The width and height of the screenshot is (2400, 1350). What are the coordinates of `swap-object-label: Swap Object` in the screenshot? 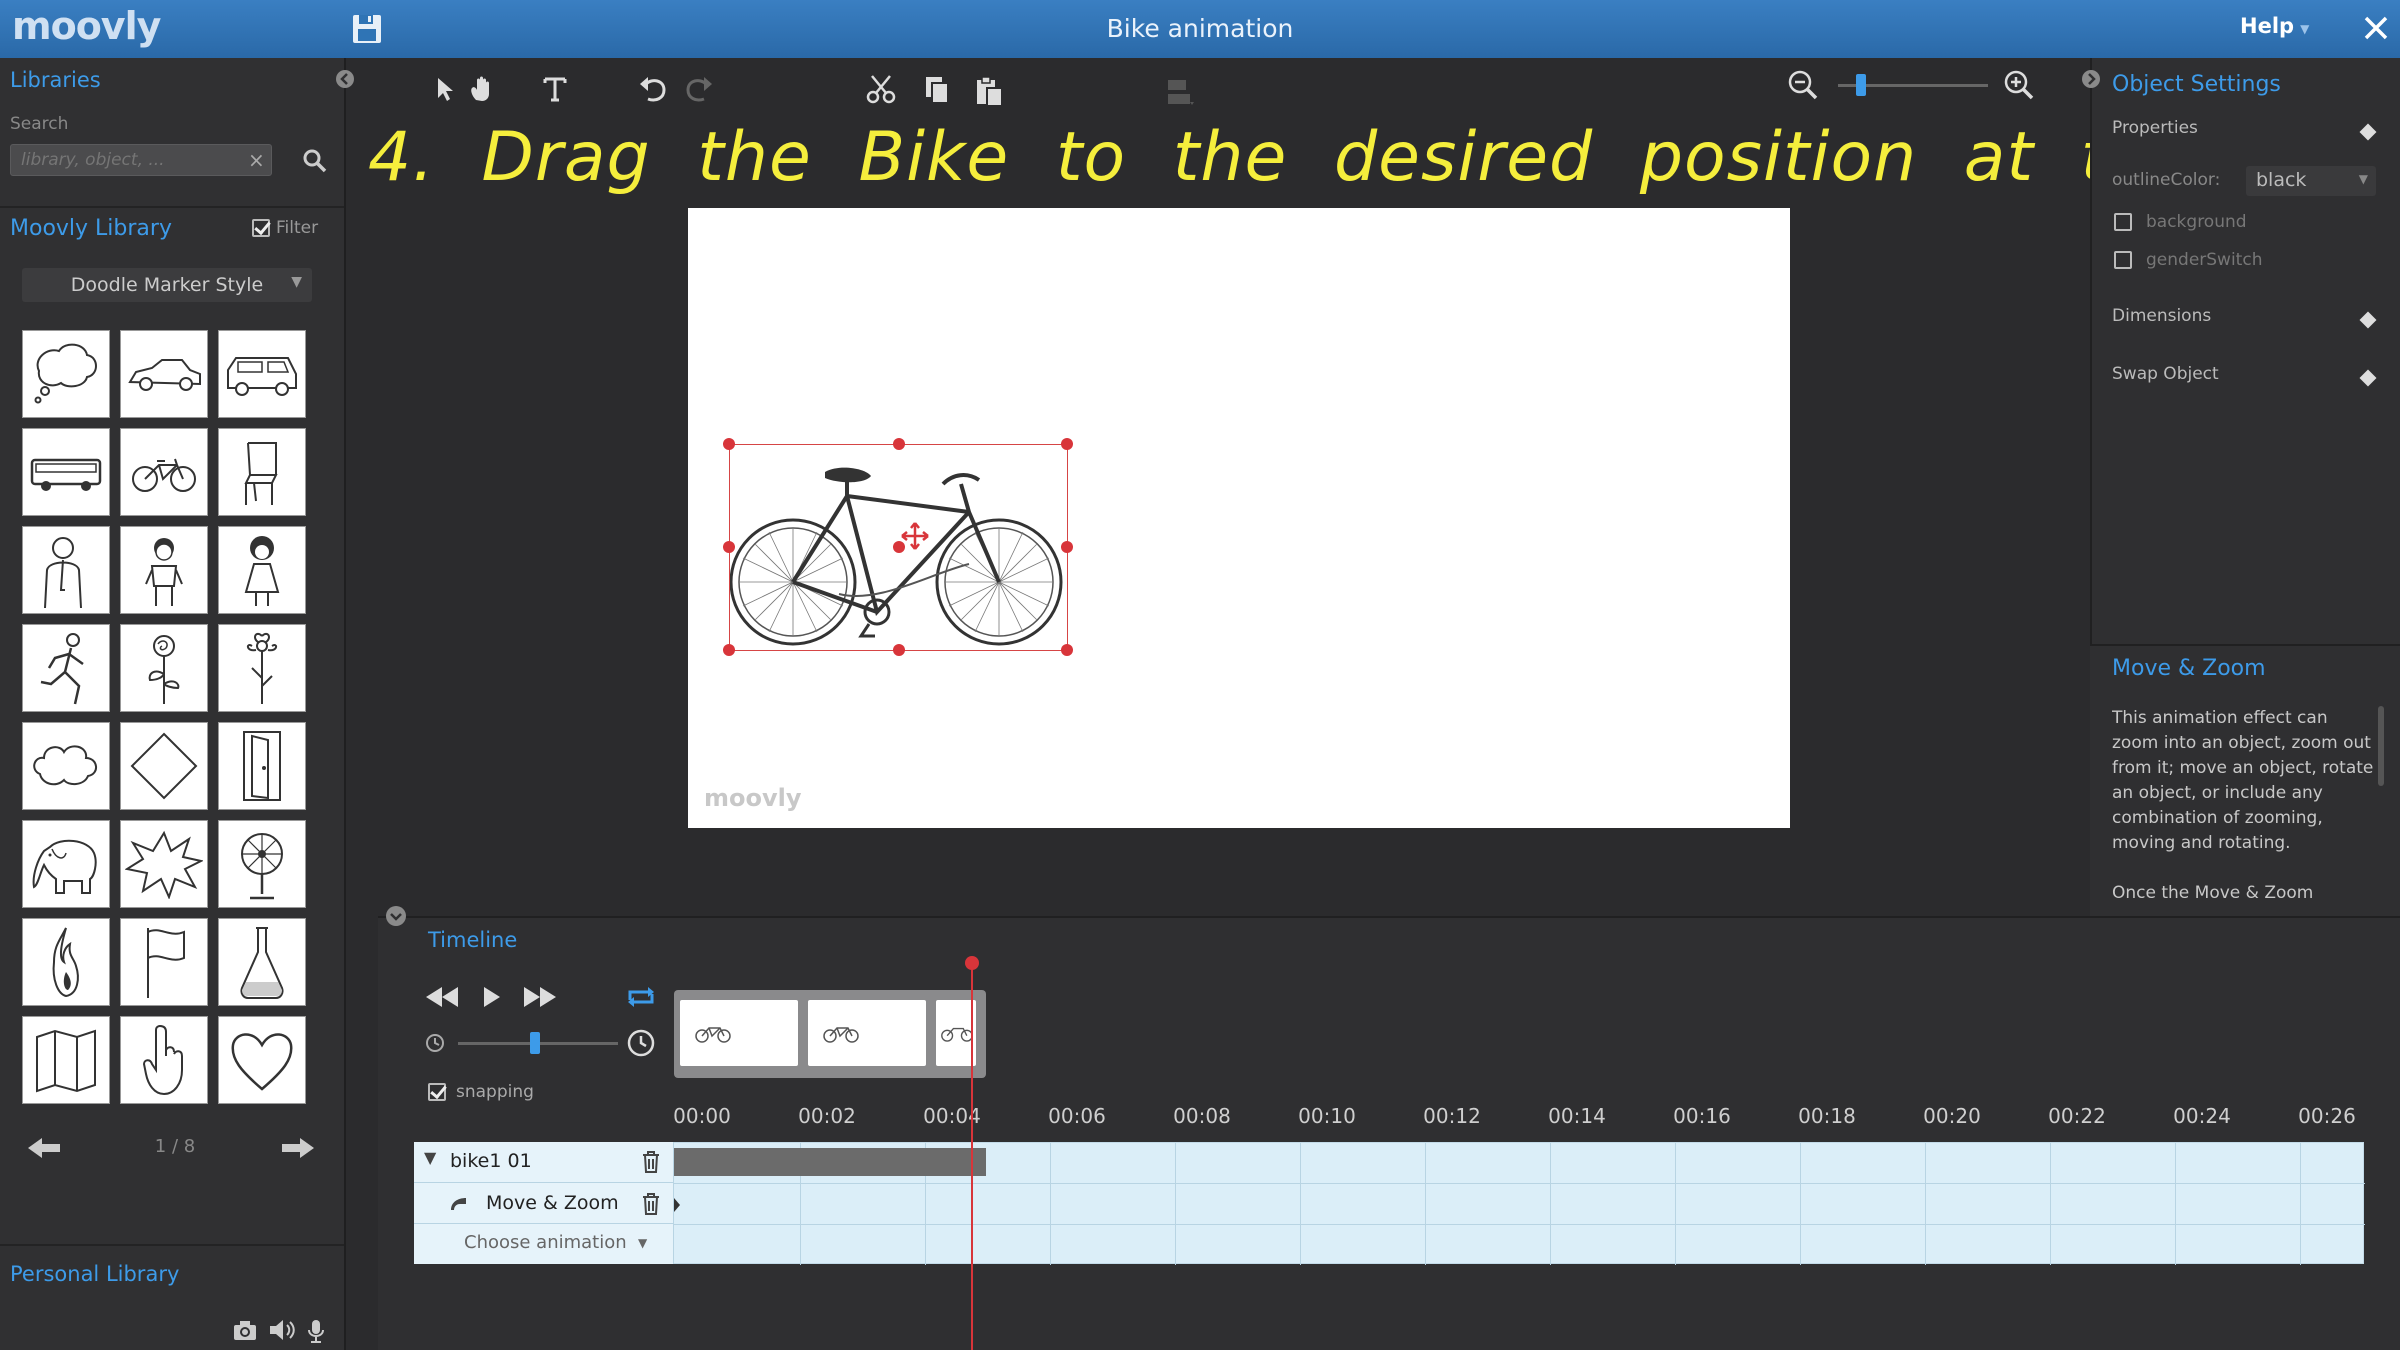 It's located at (2165, 374).